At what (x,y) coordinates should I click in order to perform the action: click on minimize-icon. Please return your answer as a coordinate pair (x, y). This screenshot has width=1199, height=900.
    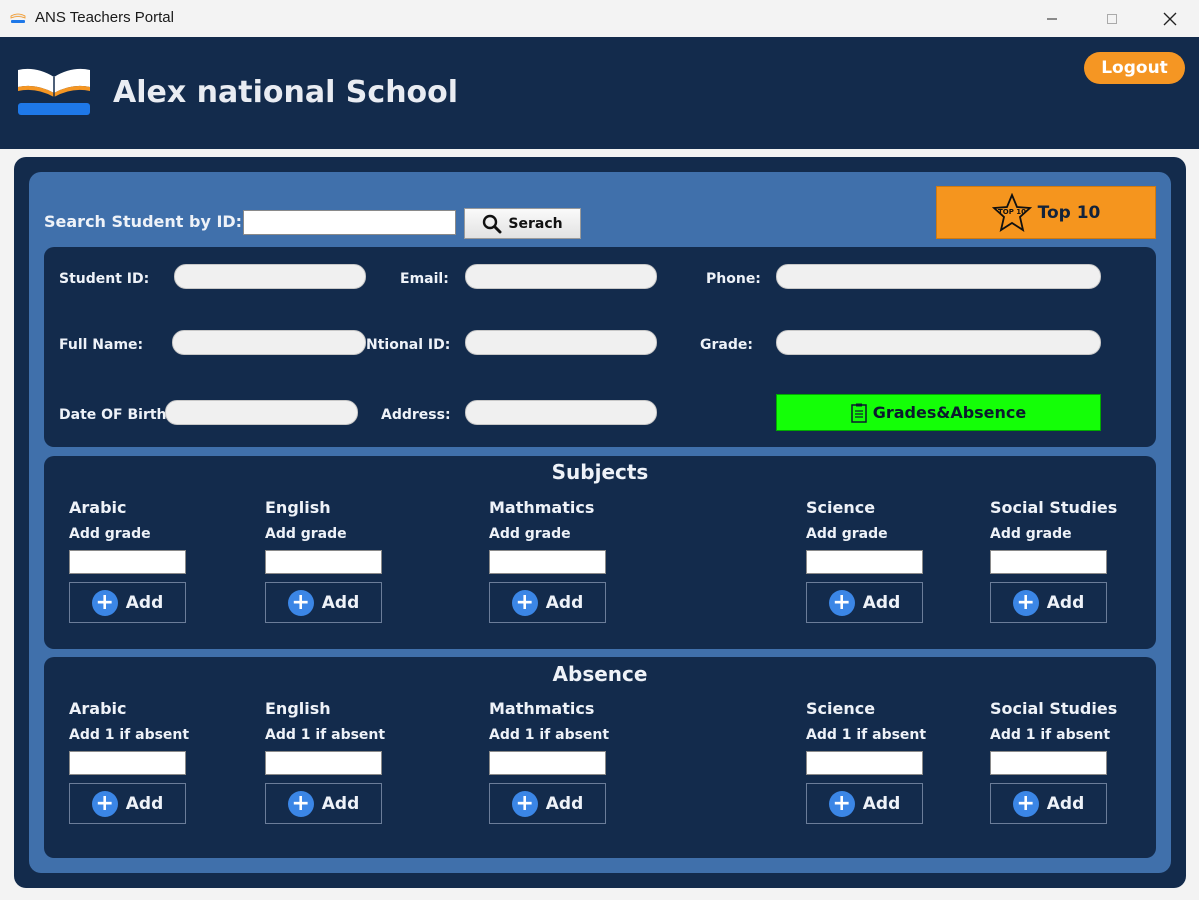
    Looking at the image, I should click on (1052, 18).